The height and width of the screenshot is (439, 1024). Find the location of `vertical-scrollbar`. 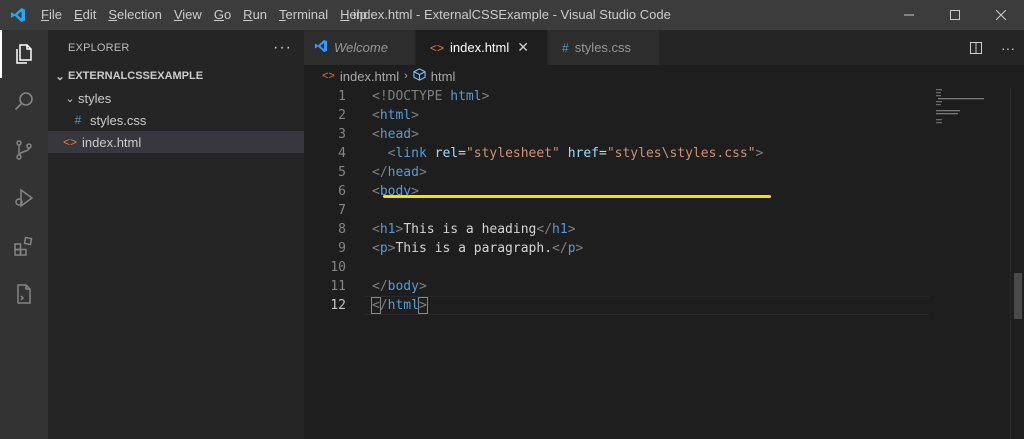

vertical-scrollbar is located at coordinates (1017, 263).